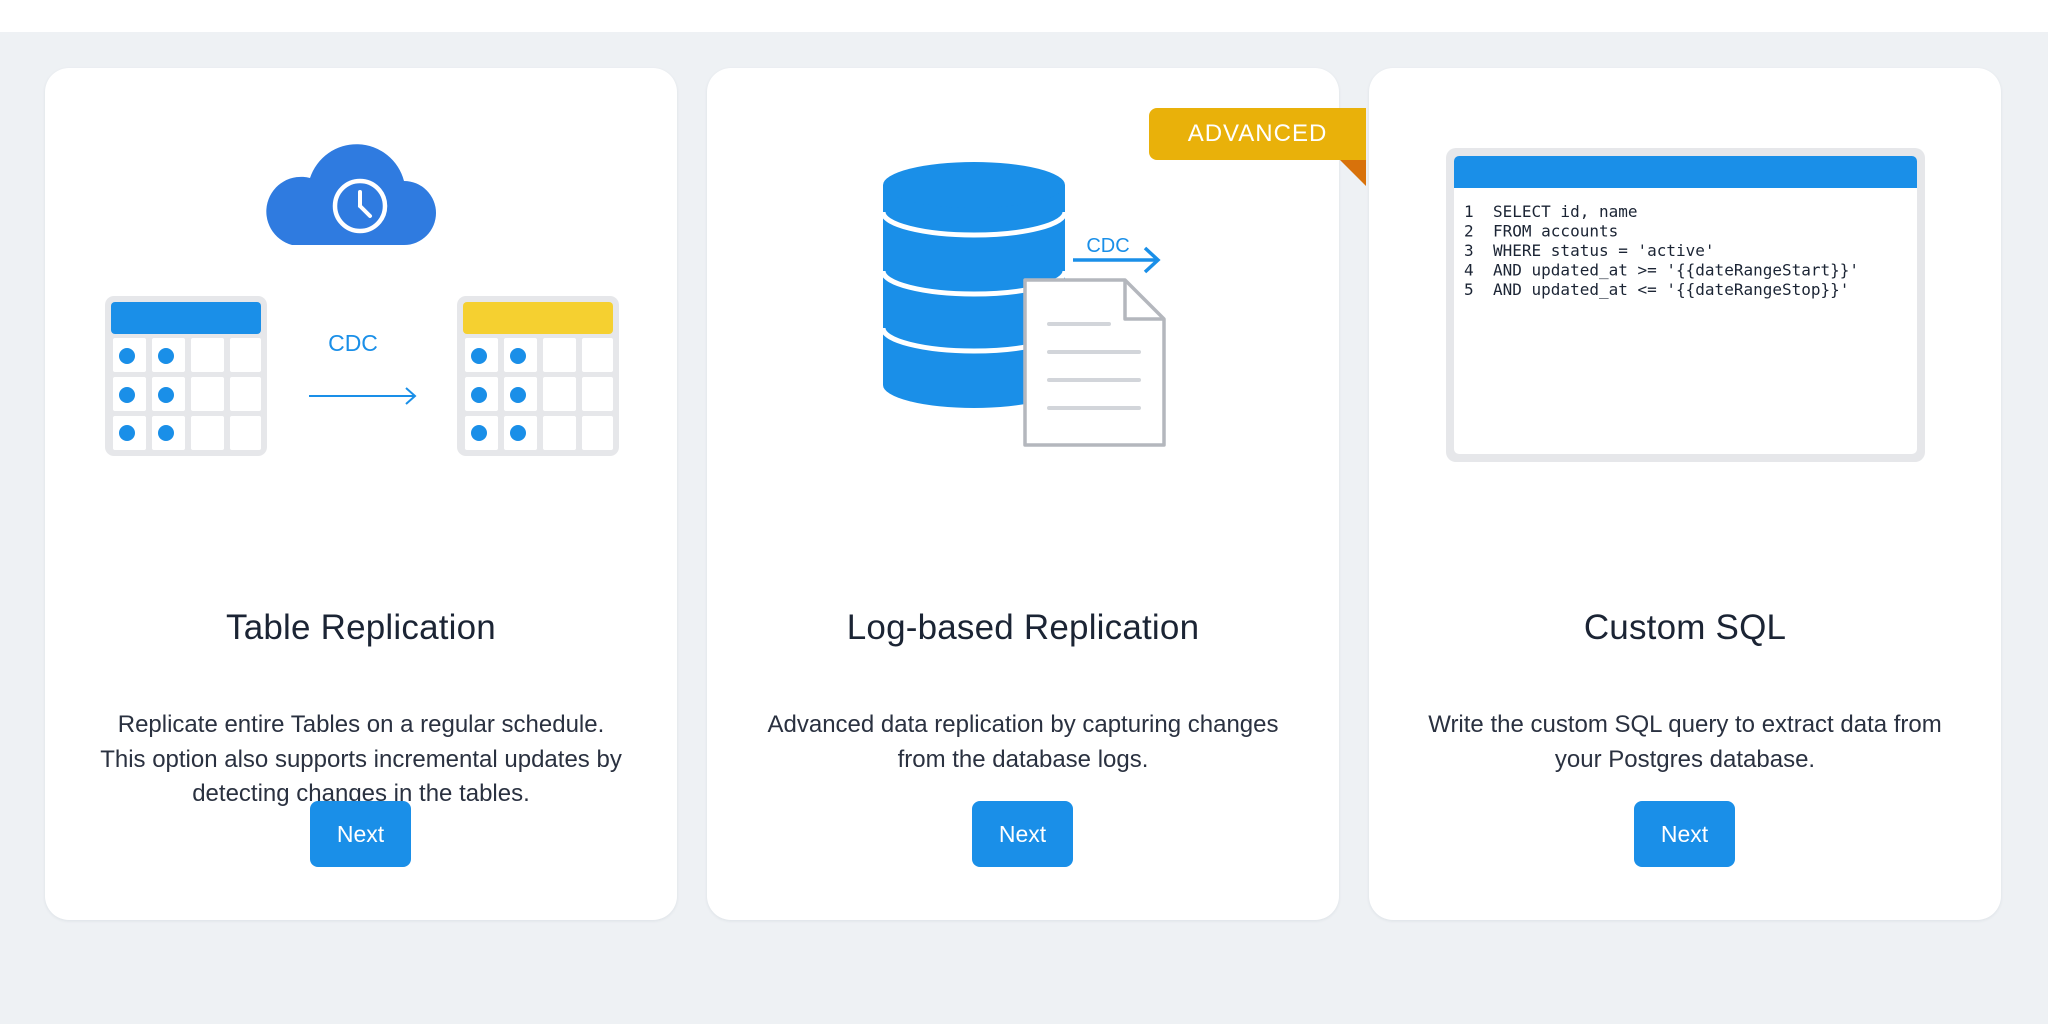  I want to click on code-line-number: 5, so click(1469, 289).